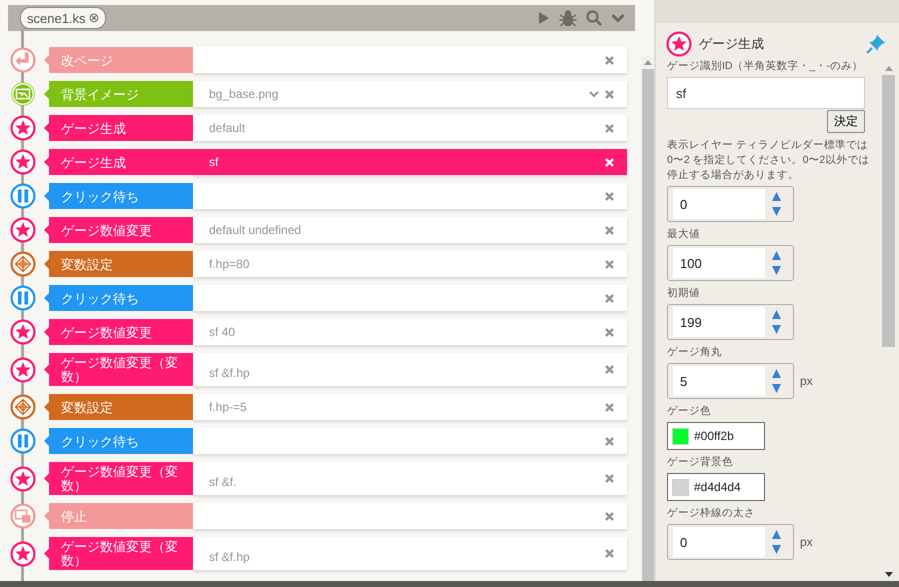 This screenshot has width=899, height=587. What do you see at coordinates (410, 162) in the screenshot?
I see `command-row: sf` at bounding box center [410, 162].